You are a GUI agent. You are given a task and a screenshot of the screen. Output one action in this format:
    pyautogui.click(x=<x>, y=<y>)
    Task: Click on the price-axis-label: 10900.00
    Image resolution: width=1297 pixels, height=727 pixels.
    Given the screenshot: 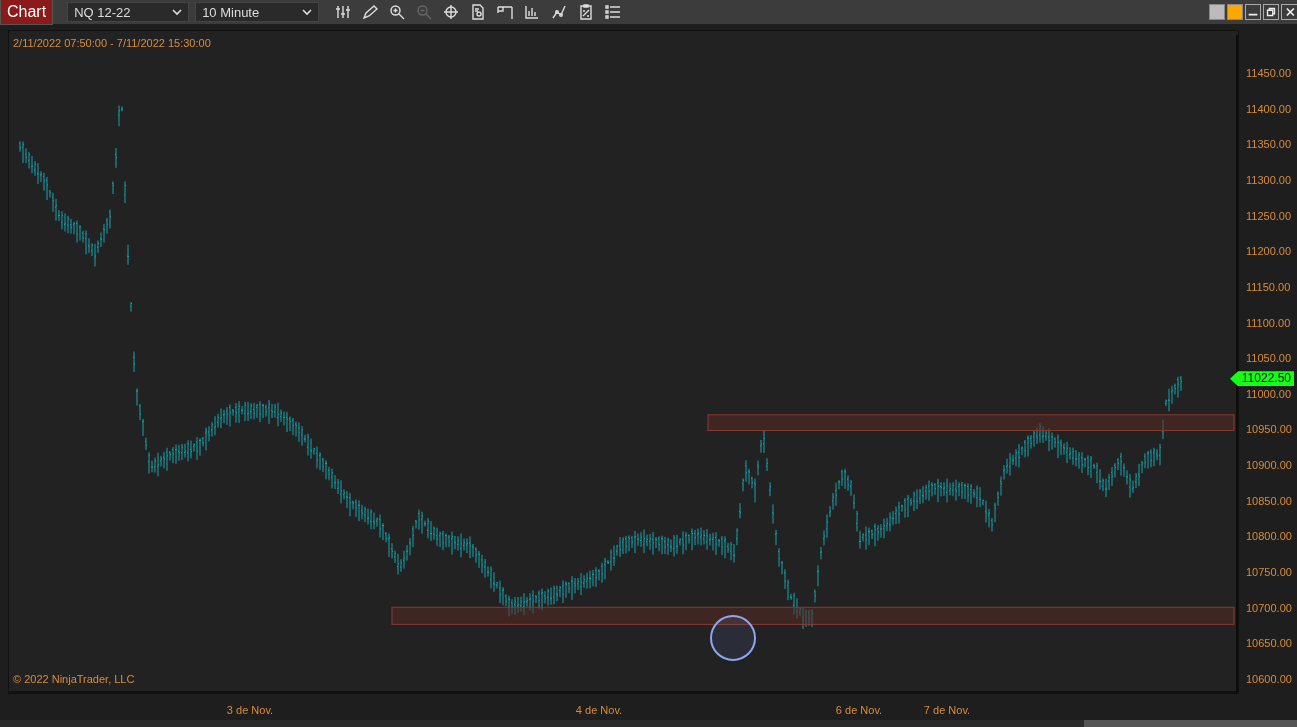 What is the action you would take?
    pyautogui.click(x=1269, y=465)
    